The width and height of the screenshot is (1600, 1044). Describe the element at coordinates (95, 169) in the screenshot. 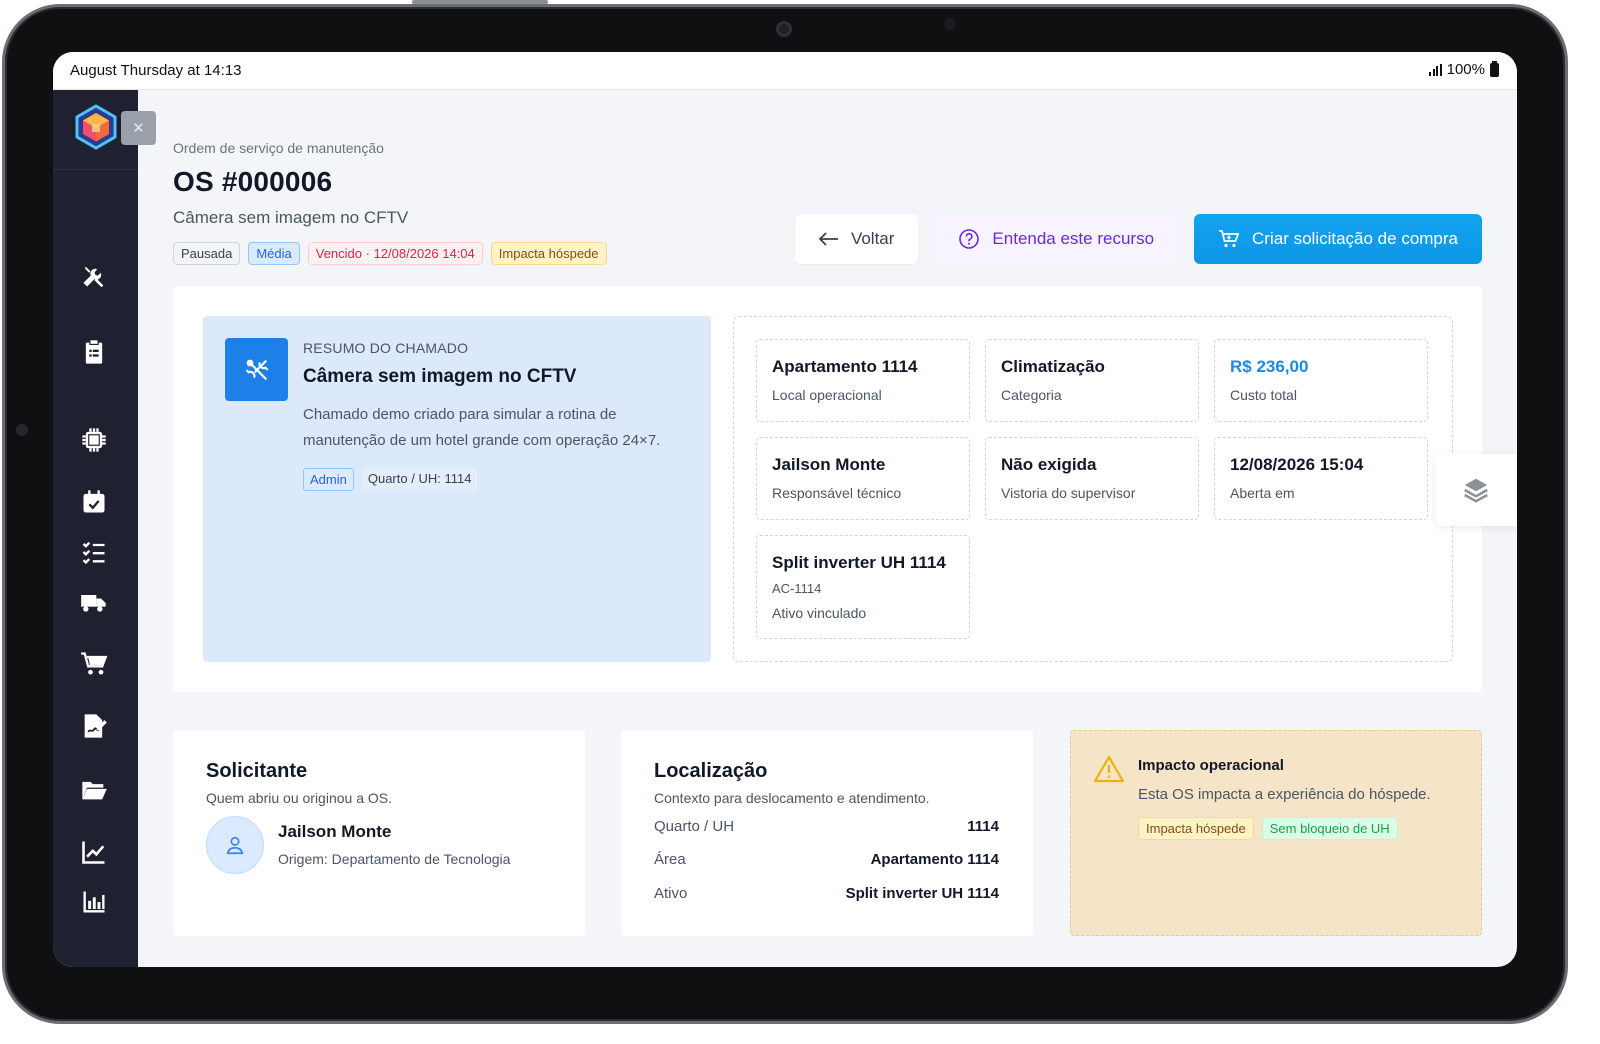

I see `sidebar-divider` at that location.